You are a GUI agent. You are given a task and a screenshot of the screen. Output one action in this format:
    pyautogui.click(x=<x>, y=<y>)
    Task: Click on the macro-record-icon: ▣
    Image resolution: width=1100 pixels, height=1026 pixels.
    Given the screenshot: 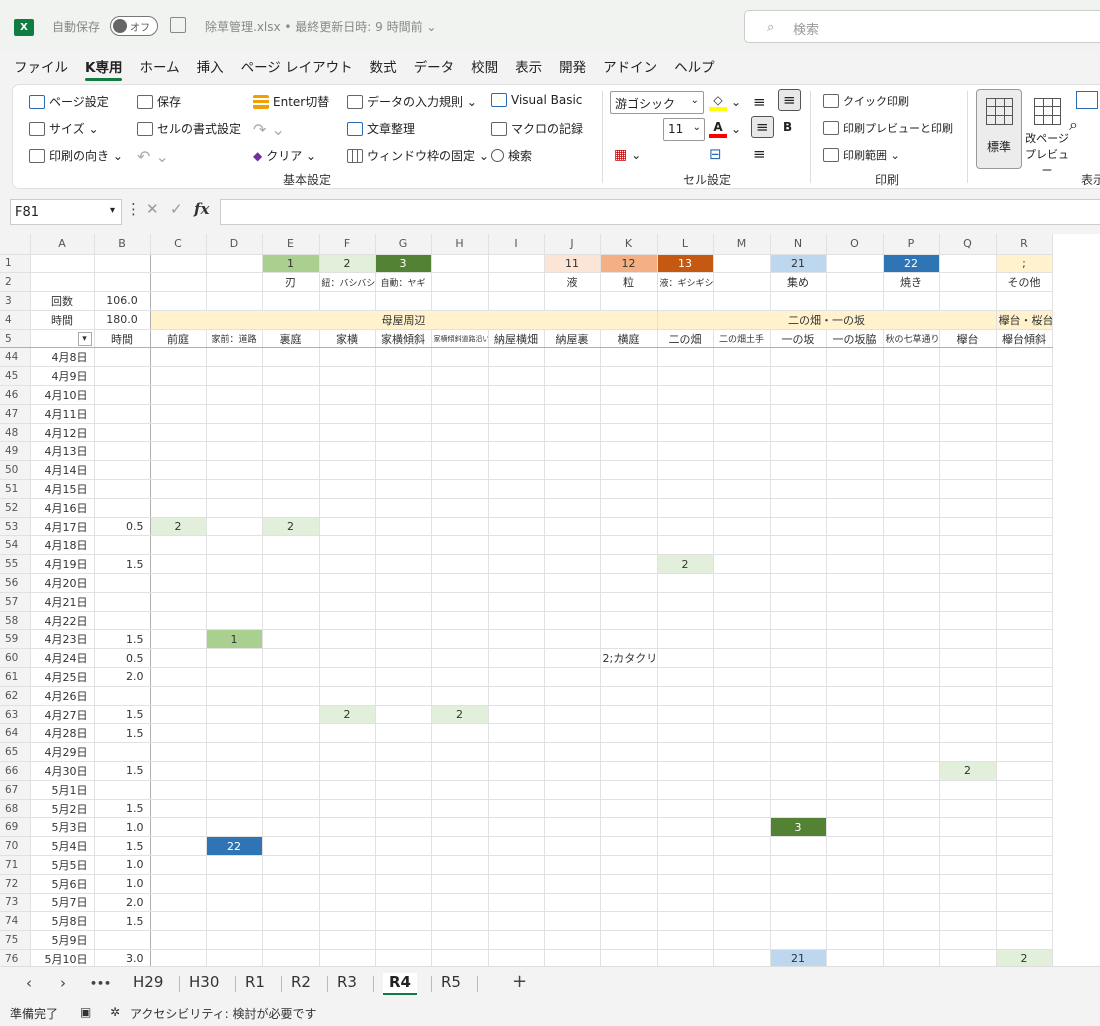 What is the action you would take?
    pyautogui.click(x=85, y=1012)
    